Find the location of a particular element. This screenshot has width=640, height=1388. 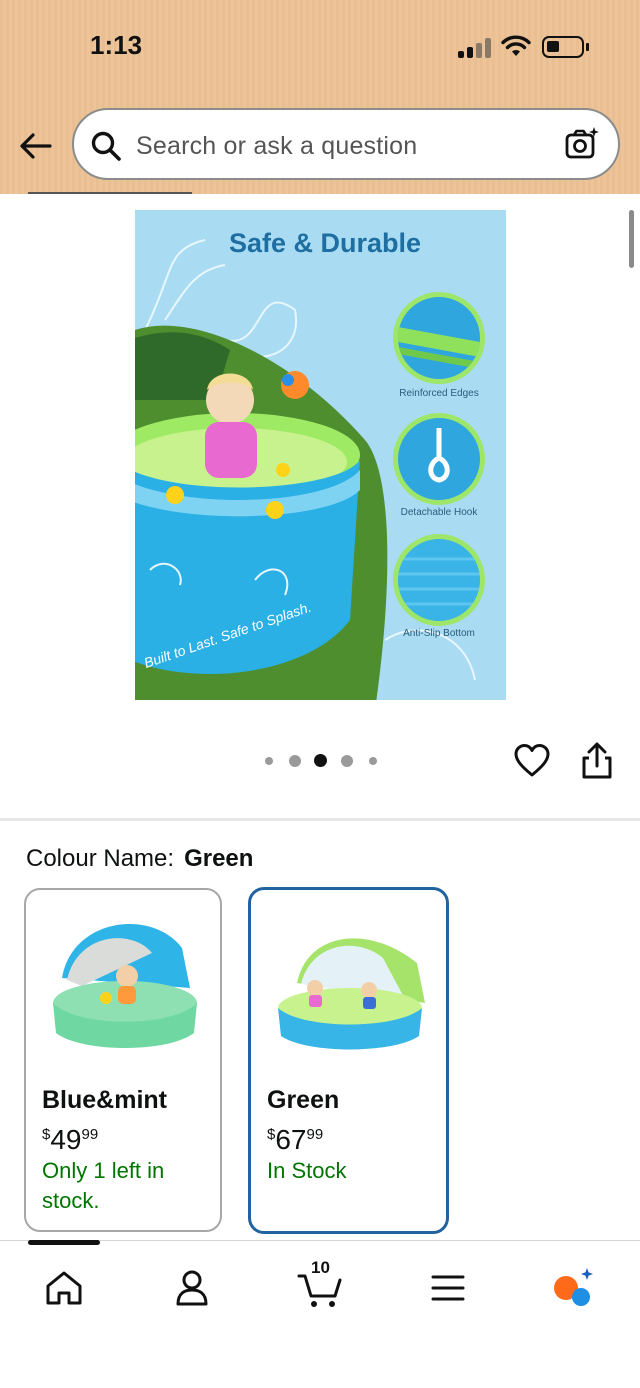

home-icon is located at coordinates (64, 1288).